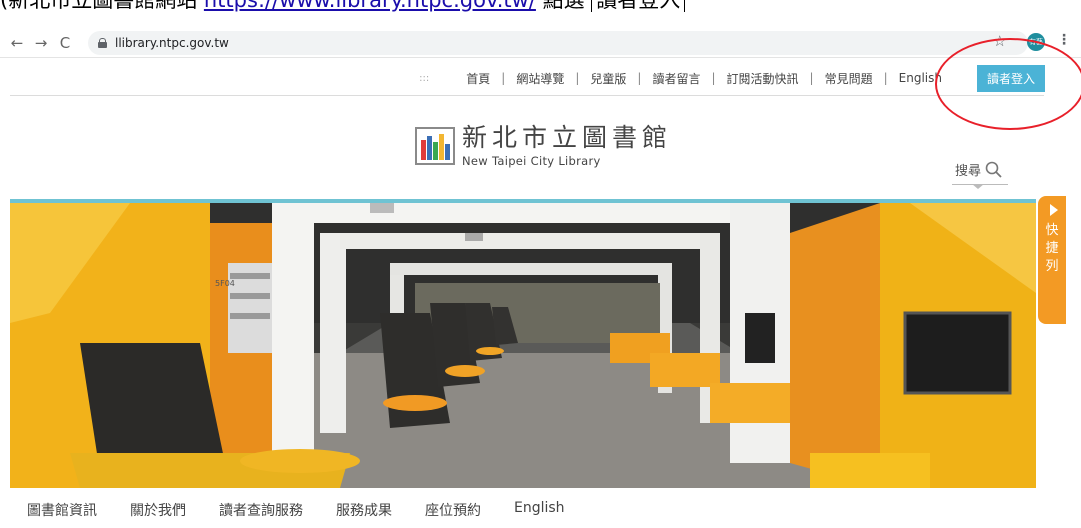 The image size is (1081, 528). I want to click on main-nav: 圖書館資訊 關於我們 讀者查詢服務 服務成果 座位預約 English, so click(312, 510).